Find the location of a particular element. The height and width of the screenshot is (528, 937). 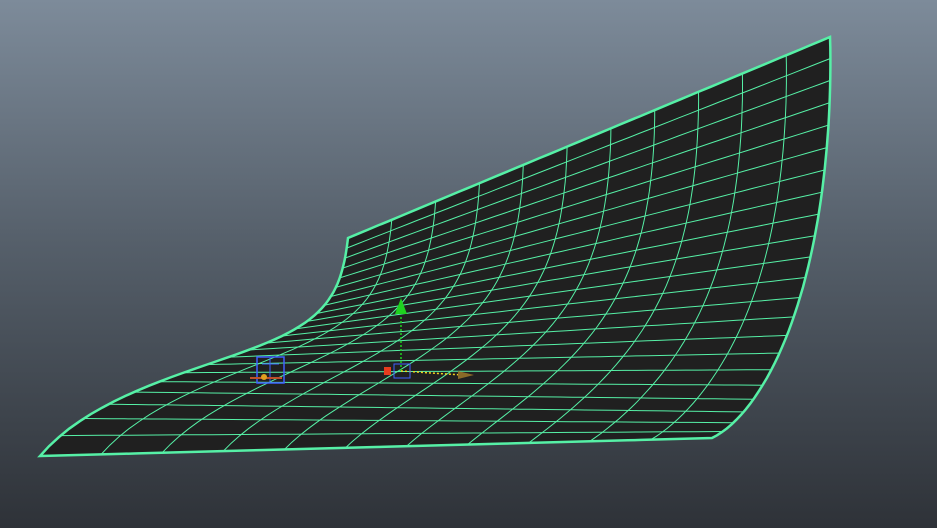

locator-pivot is located at coordinates (264, 377).